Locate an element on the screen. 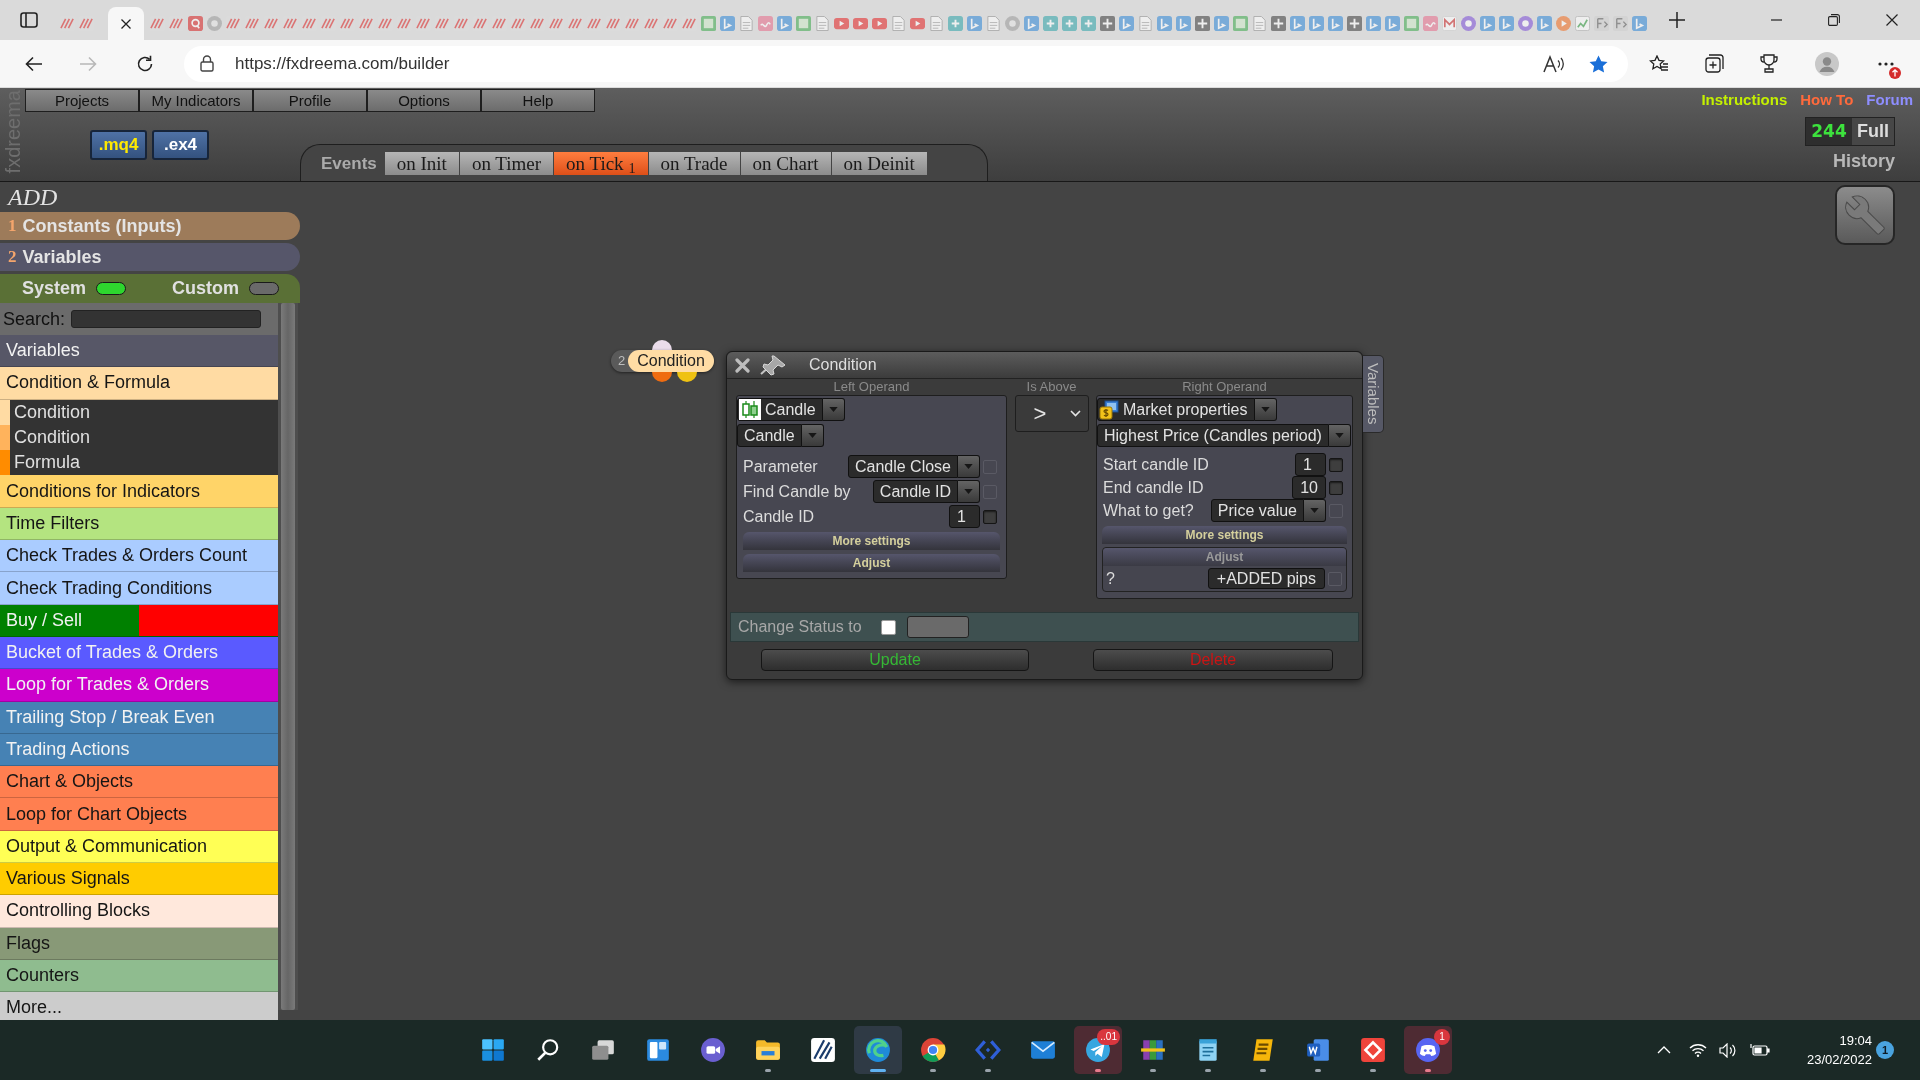  favorite-star-icon is located at coordinates (1598, 63).